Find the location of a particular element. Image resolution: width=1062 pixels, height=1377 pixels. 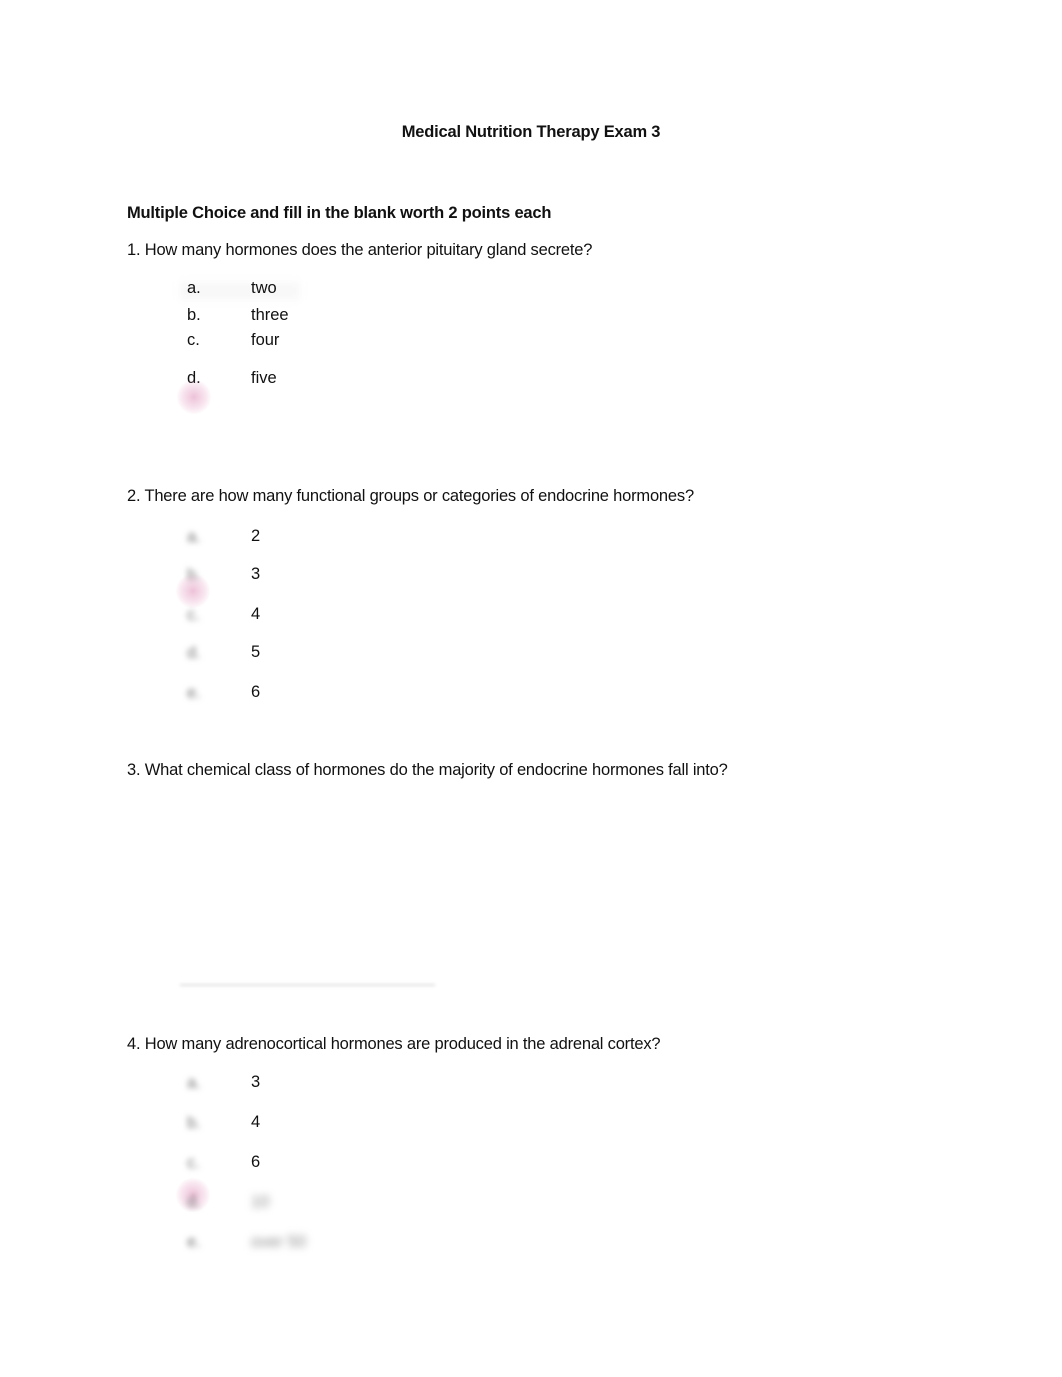

answer-blank-line is located at coordinates (307, 985).